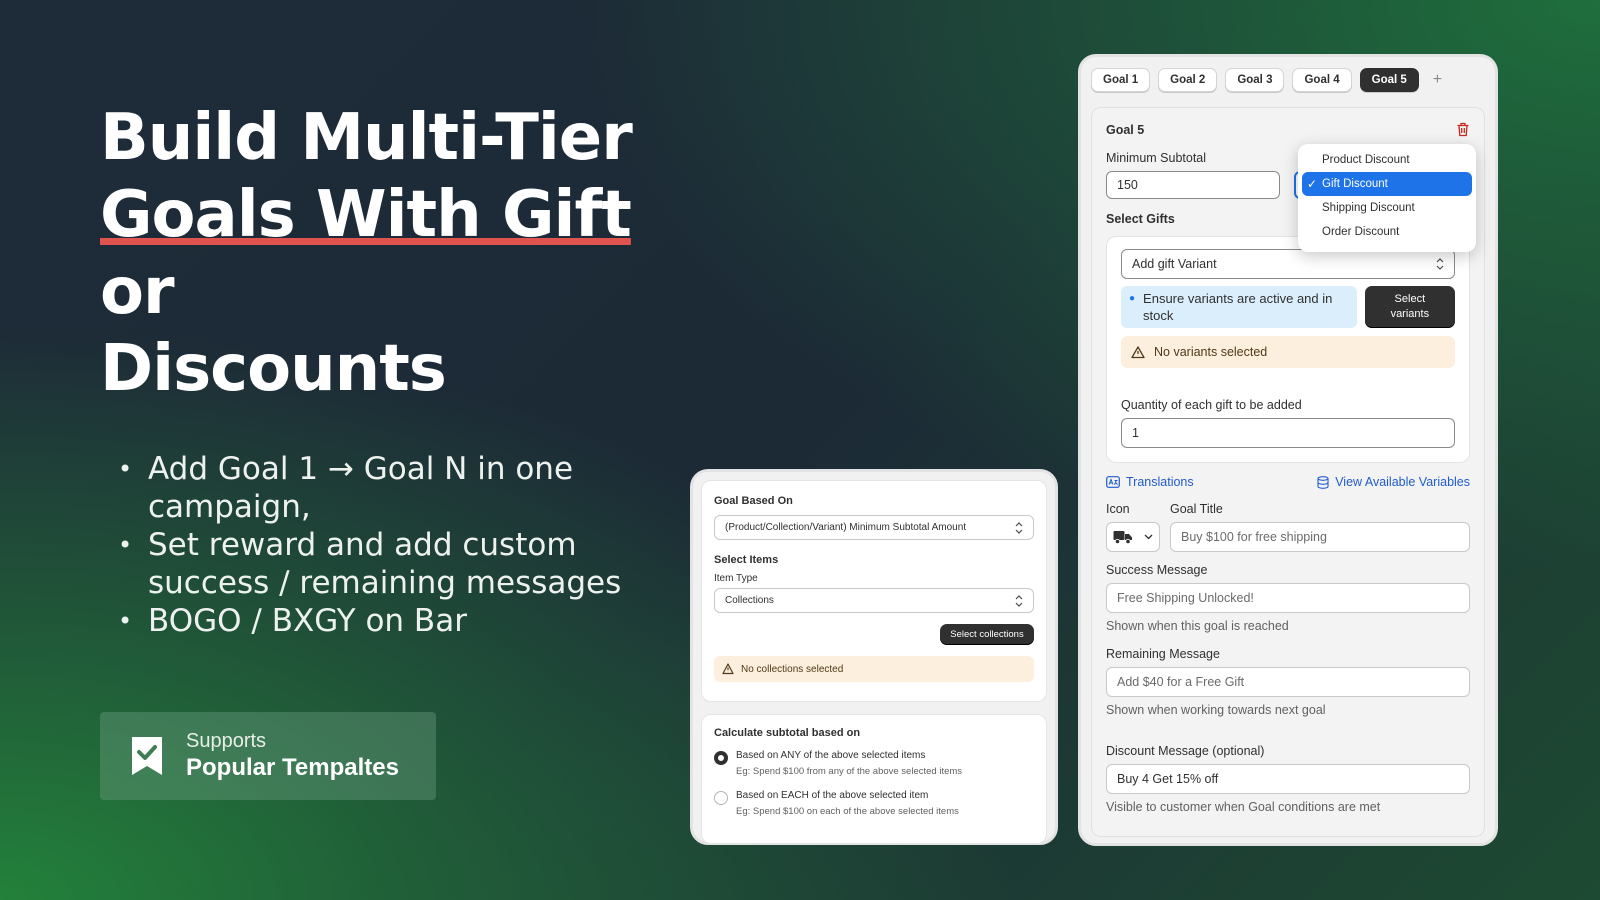 The height and width of the screenshot is (900, 1600). I want to click on chevron-down-icon, so click(1148, 537).